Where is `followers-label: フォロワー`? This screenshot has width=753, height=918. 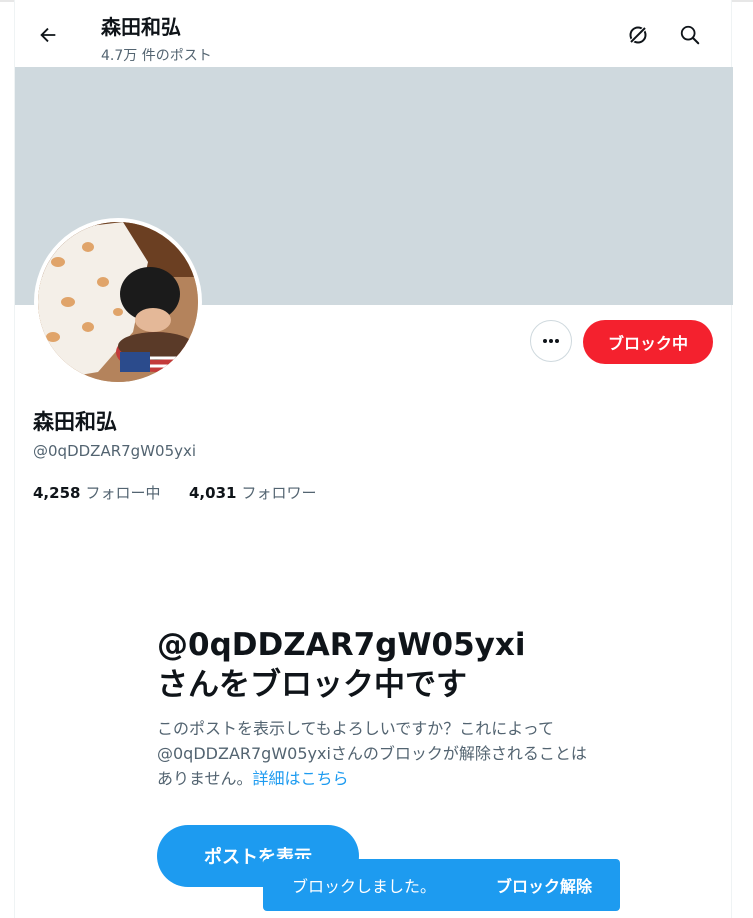
followers-label: フォロワー is located at coordinates (279, 493).